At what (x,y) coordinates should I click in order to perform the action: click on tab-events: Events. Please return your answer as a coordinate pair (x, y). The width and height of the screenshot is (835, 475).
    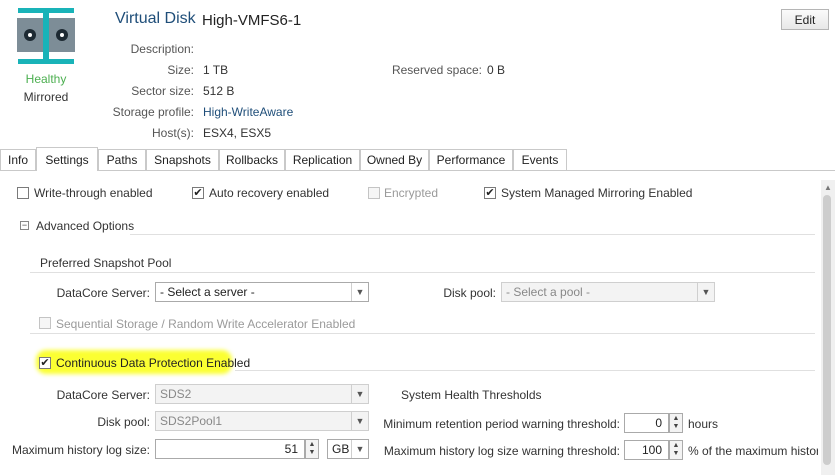
    Looking at the image, I should click on (540, 159).